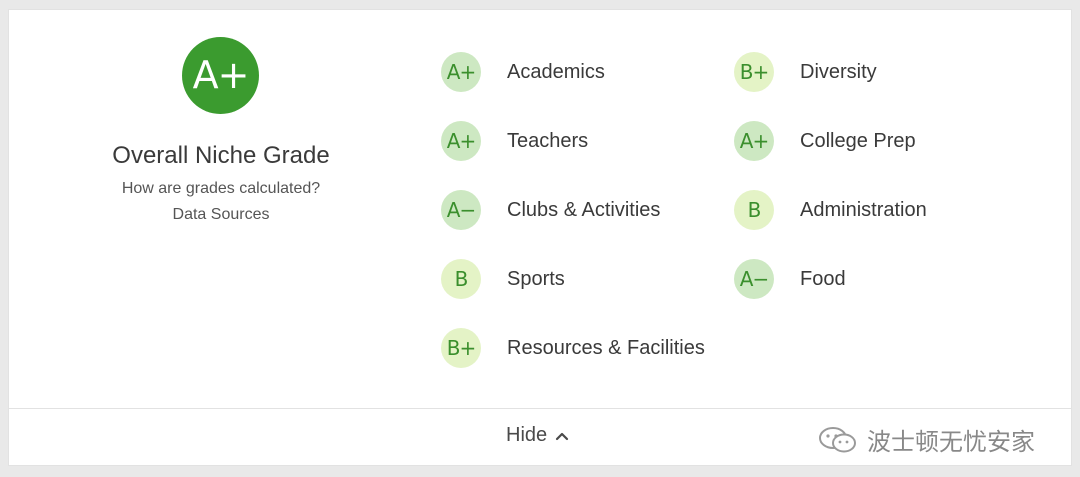  I want to click on overall-grade-badge: A+, so click(220, 75).